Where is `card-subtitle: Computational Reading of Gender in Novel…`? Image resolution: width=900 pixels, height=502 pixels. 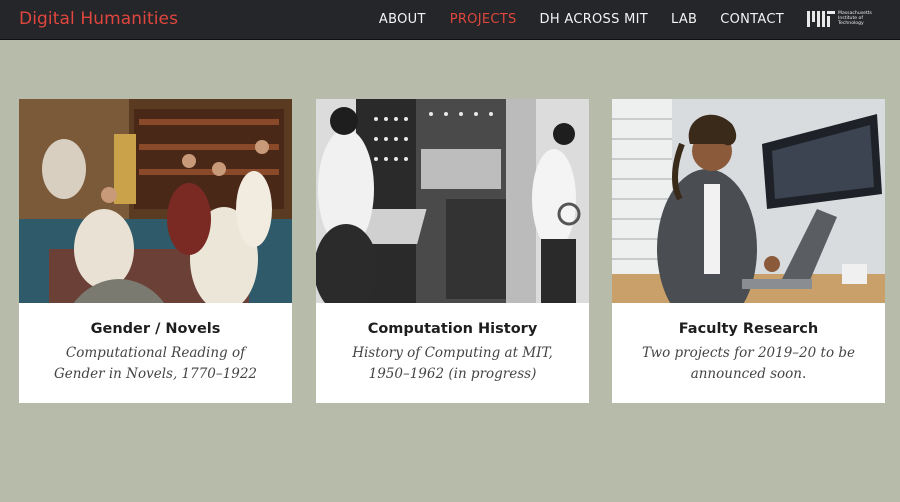
card-subtitle: Computational Reading of Gender in Novel… is located at coordinates (155, 363).